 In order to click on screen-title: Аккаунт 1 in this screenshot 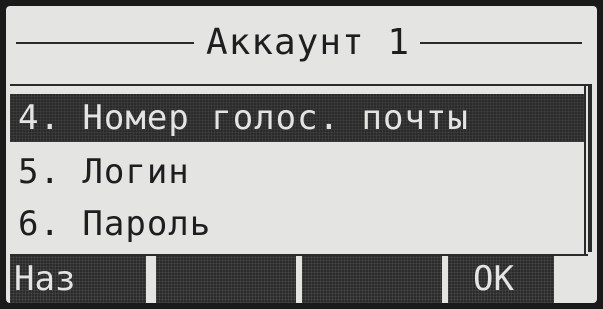, I will do `click(308, 42)`.